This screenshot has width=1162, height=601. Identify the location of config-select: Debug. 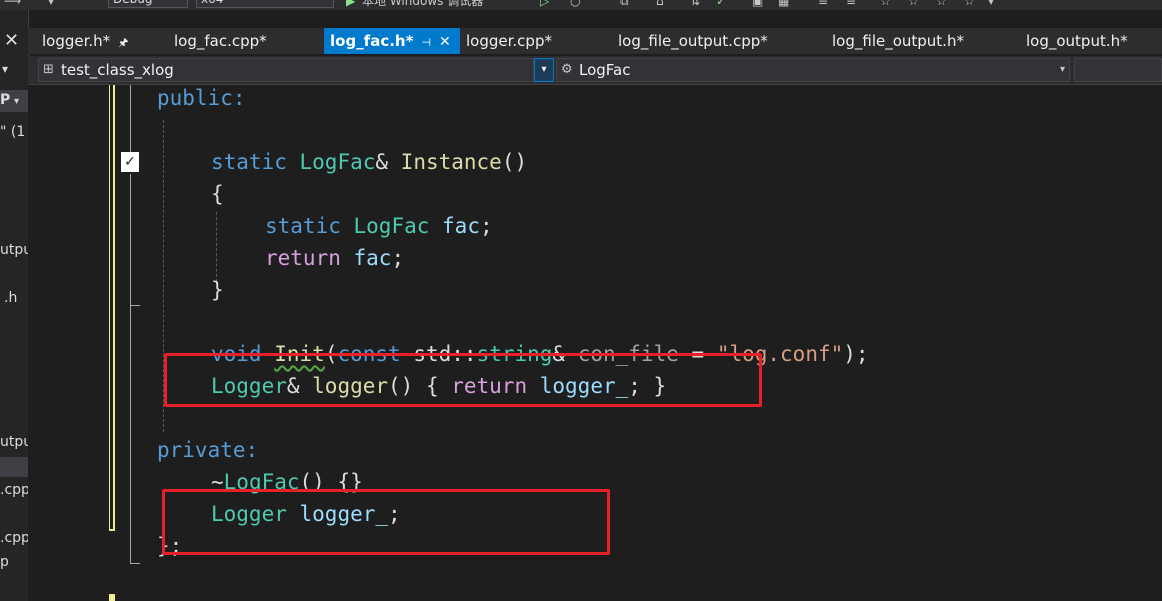
(148, 4).